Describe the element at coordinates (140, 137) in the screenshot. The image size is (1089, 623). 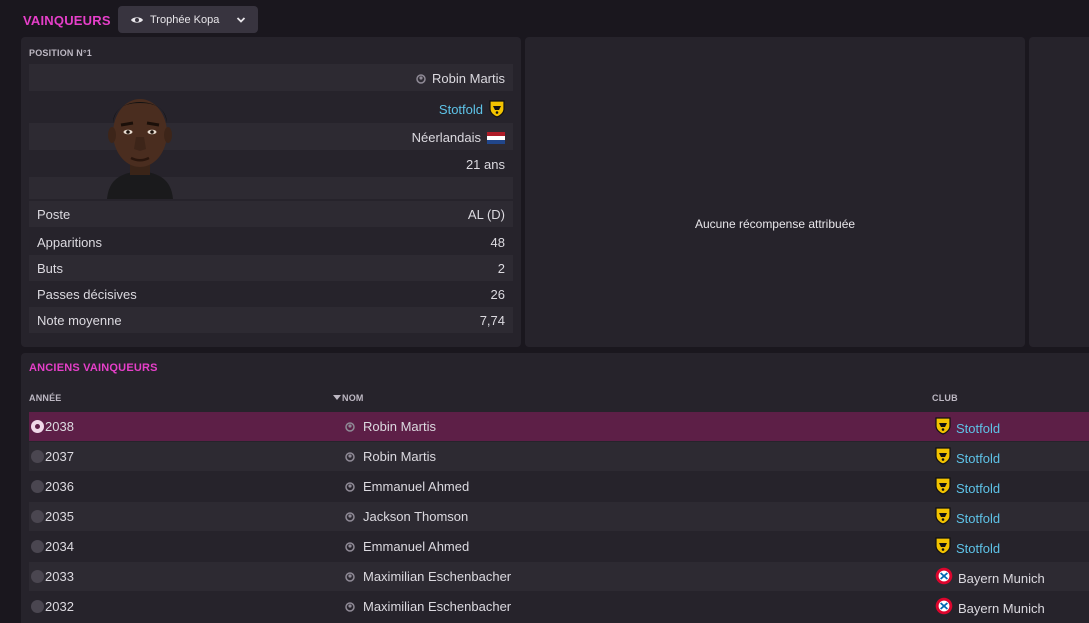
I see `player-portrait` at that location.